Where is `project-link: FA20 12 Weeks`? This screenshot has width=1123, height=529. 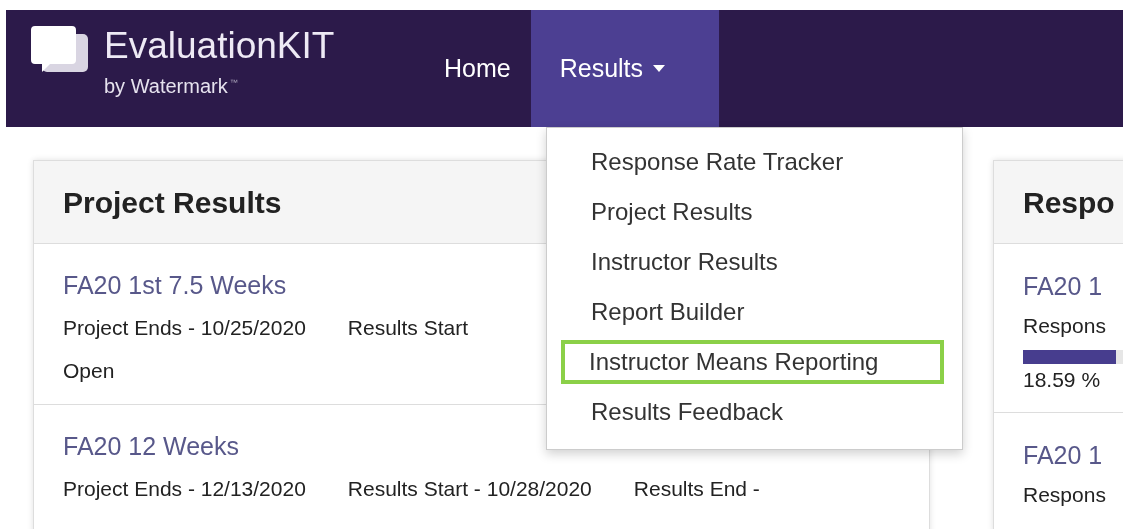
project-link: FA20 12 Weeks is located at coordinates (151, 446).